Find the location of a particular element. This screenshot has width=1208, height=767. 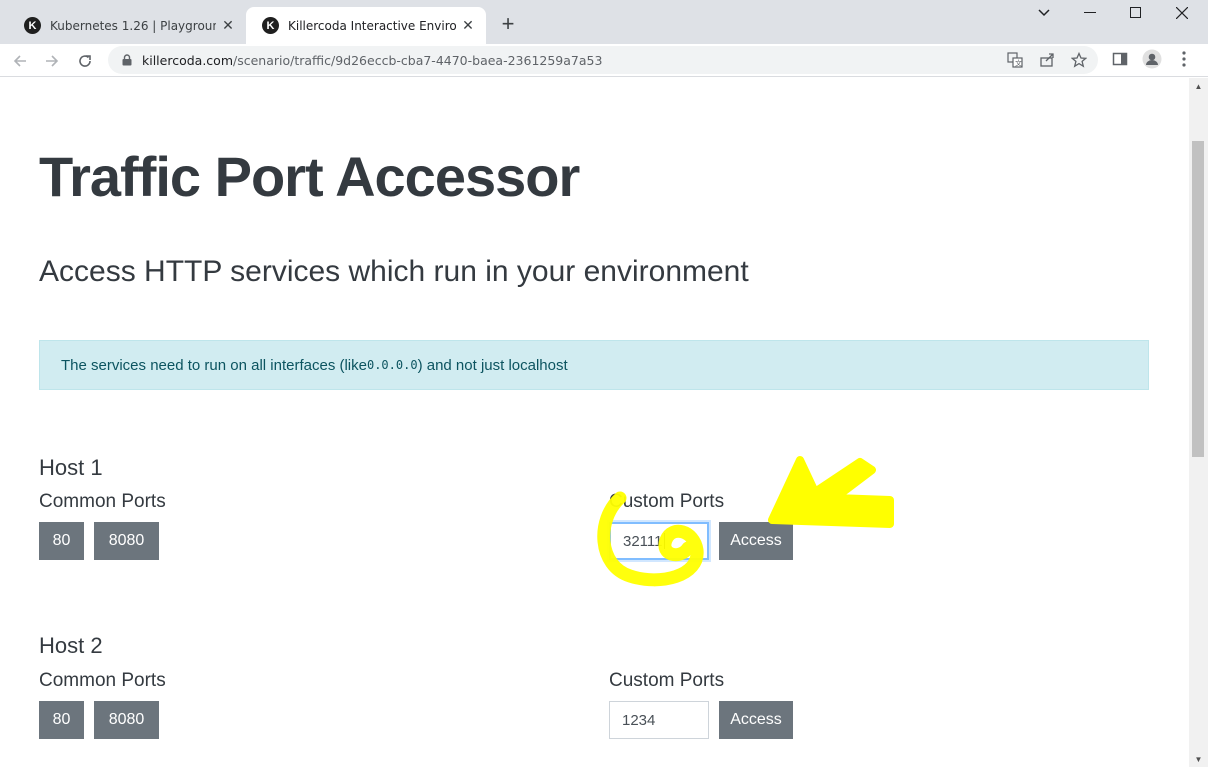

host-2-custom-ports-label: Custom Ports is located at coordinates (667, 680).